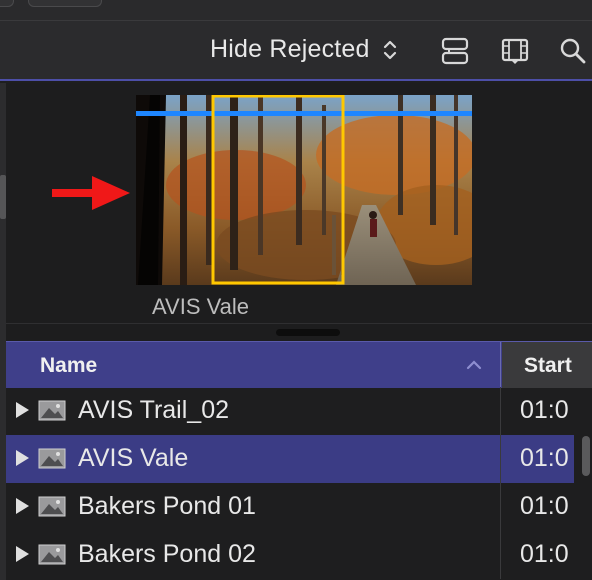  What do you see at coordinates (7, 3) in the screenshot?
I see `tab-edge` at bounding box center [7, 3].